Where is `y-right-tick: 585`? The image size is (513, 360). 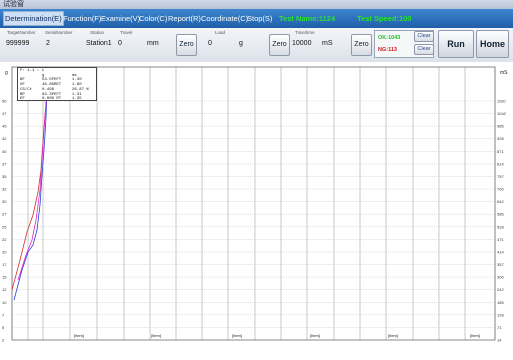 y-right-tick: 585 is located at coordinates (500, 214).